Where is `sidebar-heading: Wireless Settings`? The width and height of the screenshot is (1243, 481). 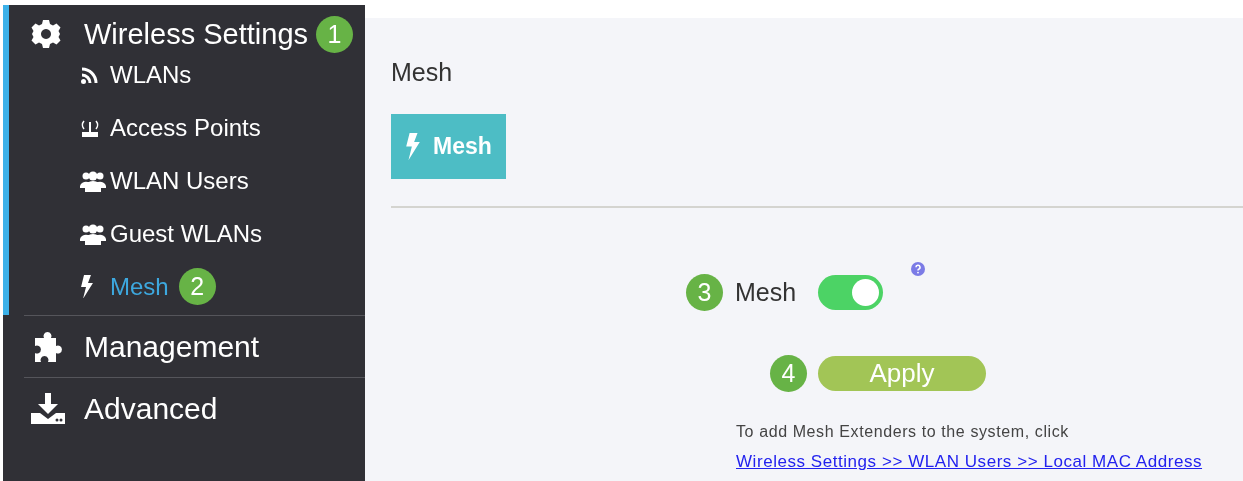 sidebar-heading: Wireless Settings is located at coordinates (196, 34).